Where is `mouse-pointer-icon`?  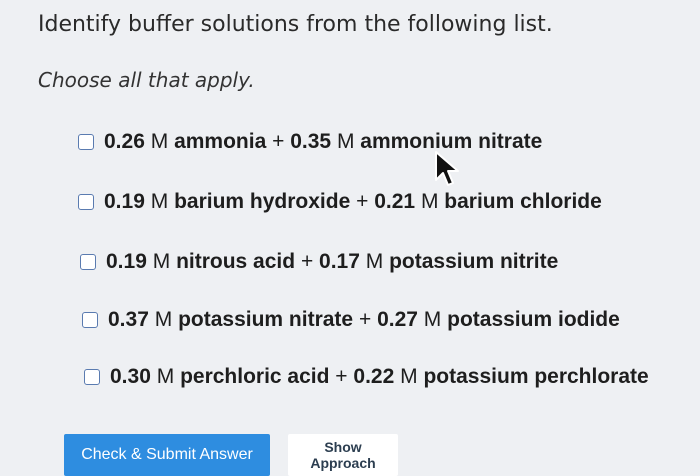 mouse-pointer-icon is located at coordinates (447, 168).